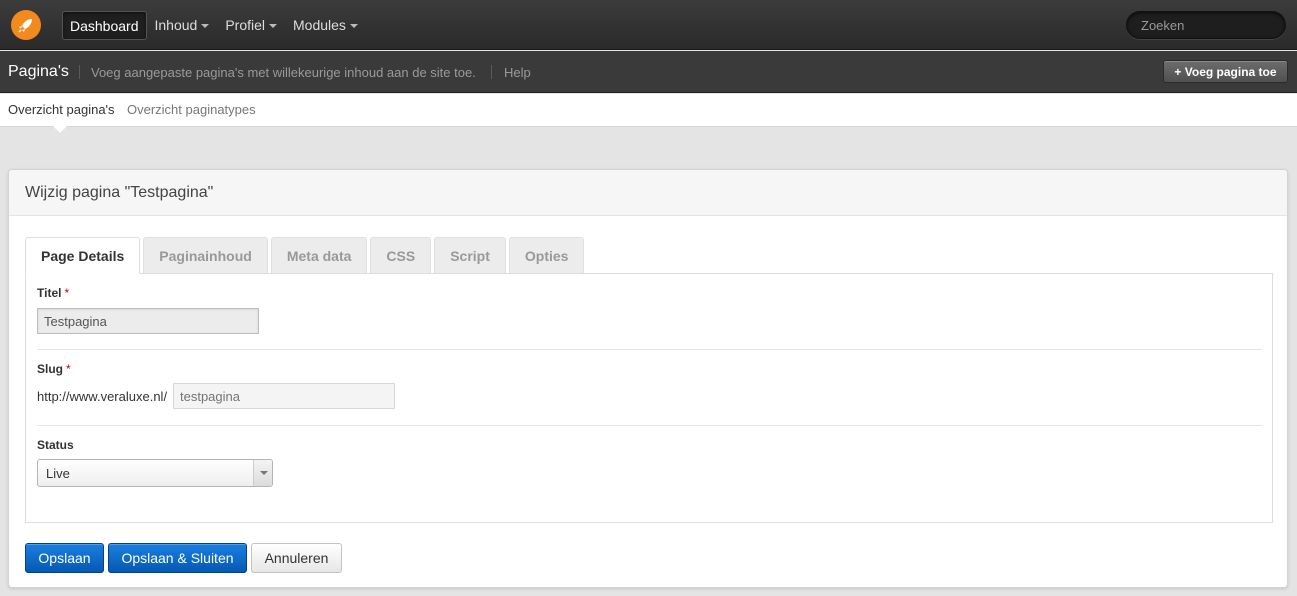 The width and height of the screenshot is (1297, 596). What do you see at coordinates (83, 255) in the screenshot?
I see `tab-page-details: Page Details` at bounding box center [83, 255].